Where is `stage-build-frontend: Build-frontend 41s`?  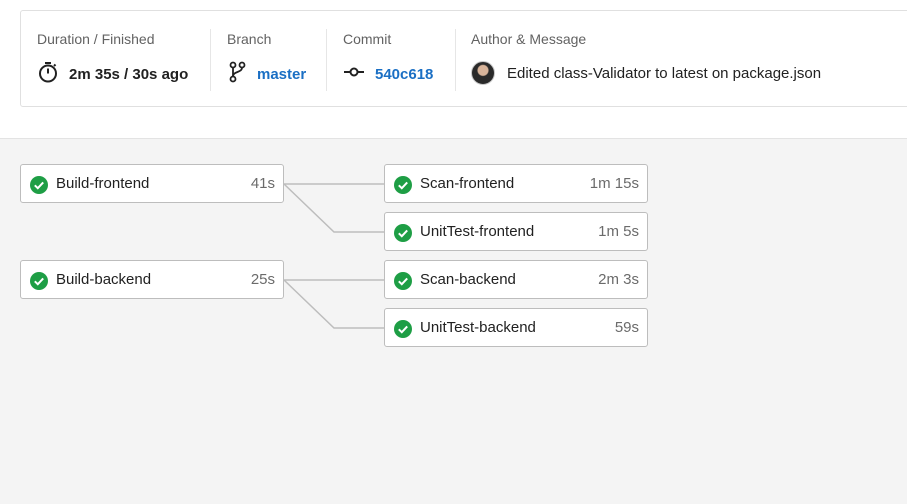
stage-build-frontend: Build-frontend 41s is located at coordinates (152, 183).